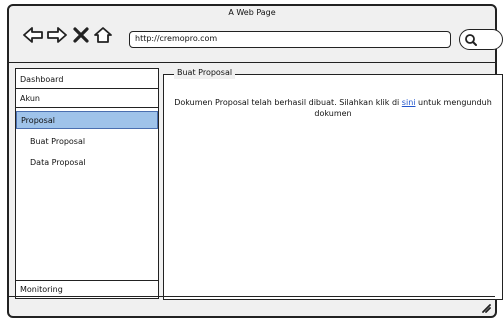  I want to click on download-link: sini, so click(409, 102).